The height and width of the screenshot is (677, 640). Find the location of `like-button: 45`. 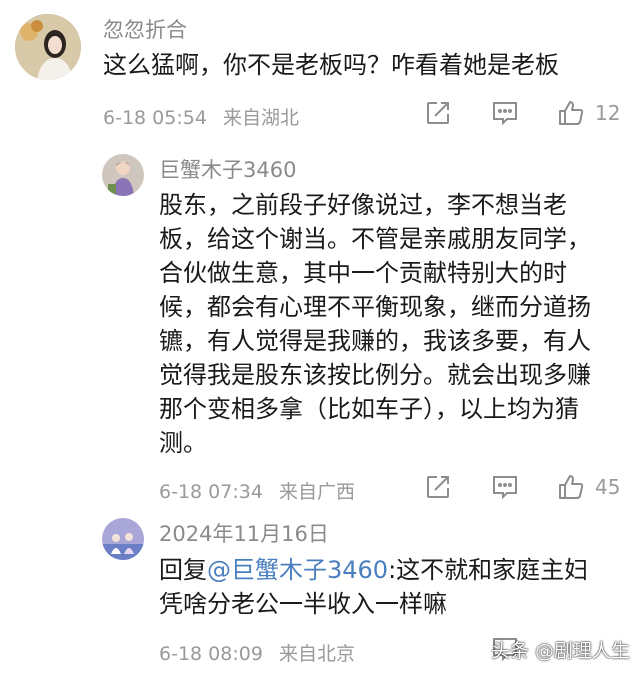

like-button: 45 is located at coordinates (588, 487).